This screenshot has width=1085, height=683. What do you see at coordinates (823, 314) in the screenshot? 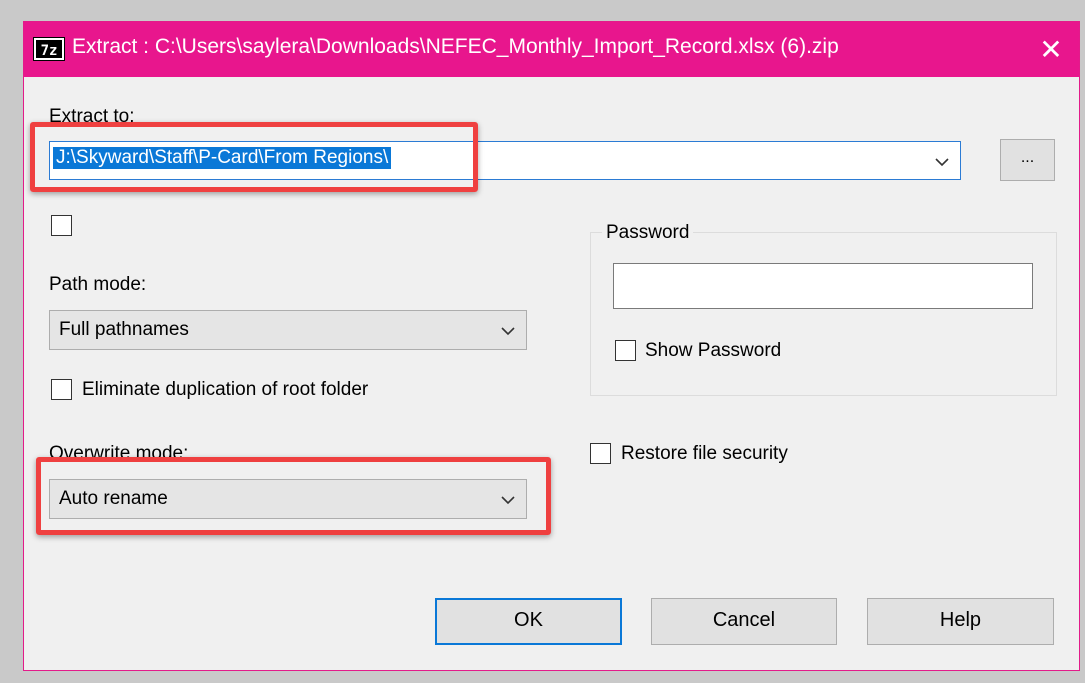
I see `password-groupbox` at bounding box center [823, 314].